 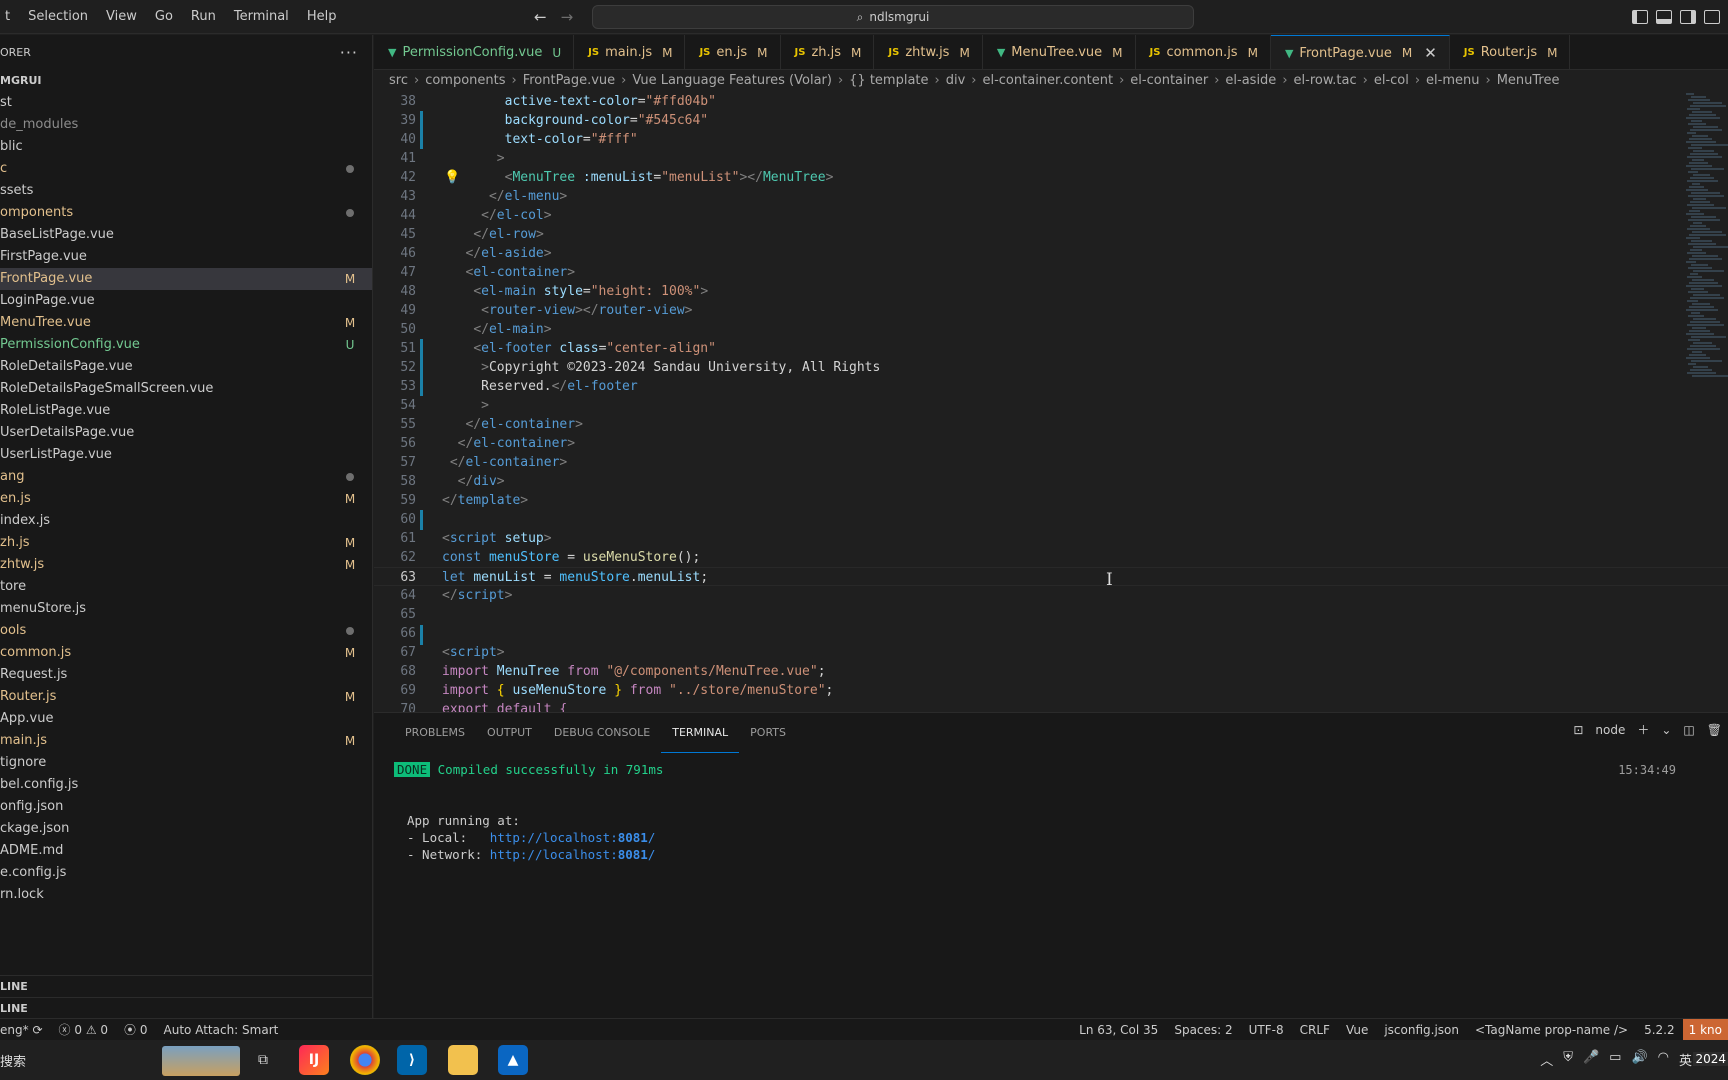 I want to click on kill-terminal-icon: 🗑, so click(x=1714, y=730).